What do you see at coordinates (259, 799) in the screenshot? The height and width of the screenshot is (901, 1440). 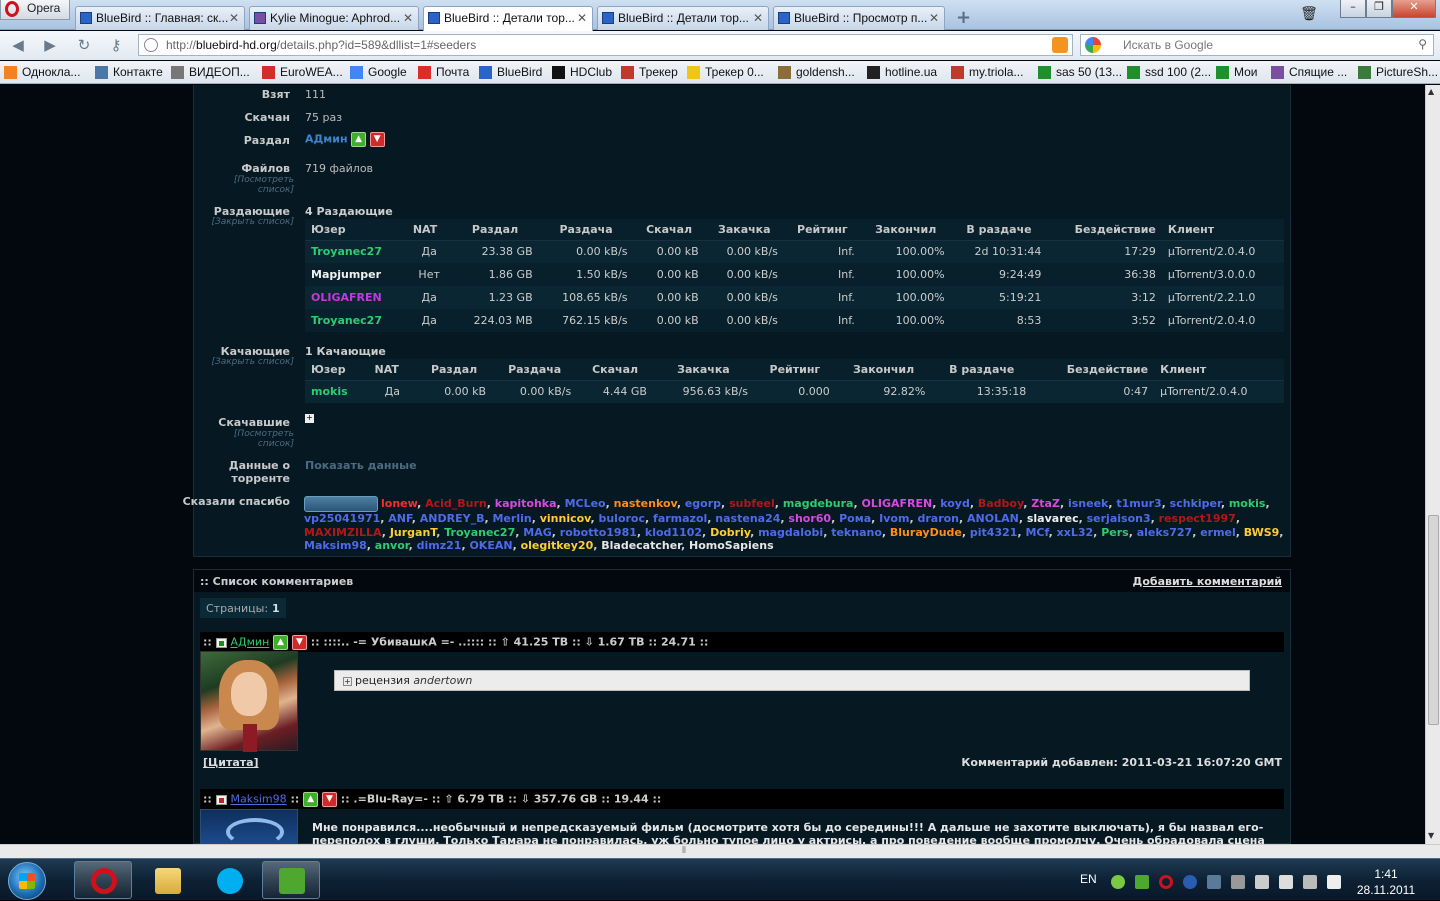 I see `comment-2-author-link: Maksim98` at bounding box center [259, 799].